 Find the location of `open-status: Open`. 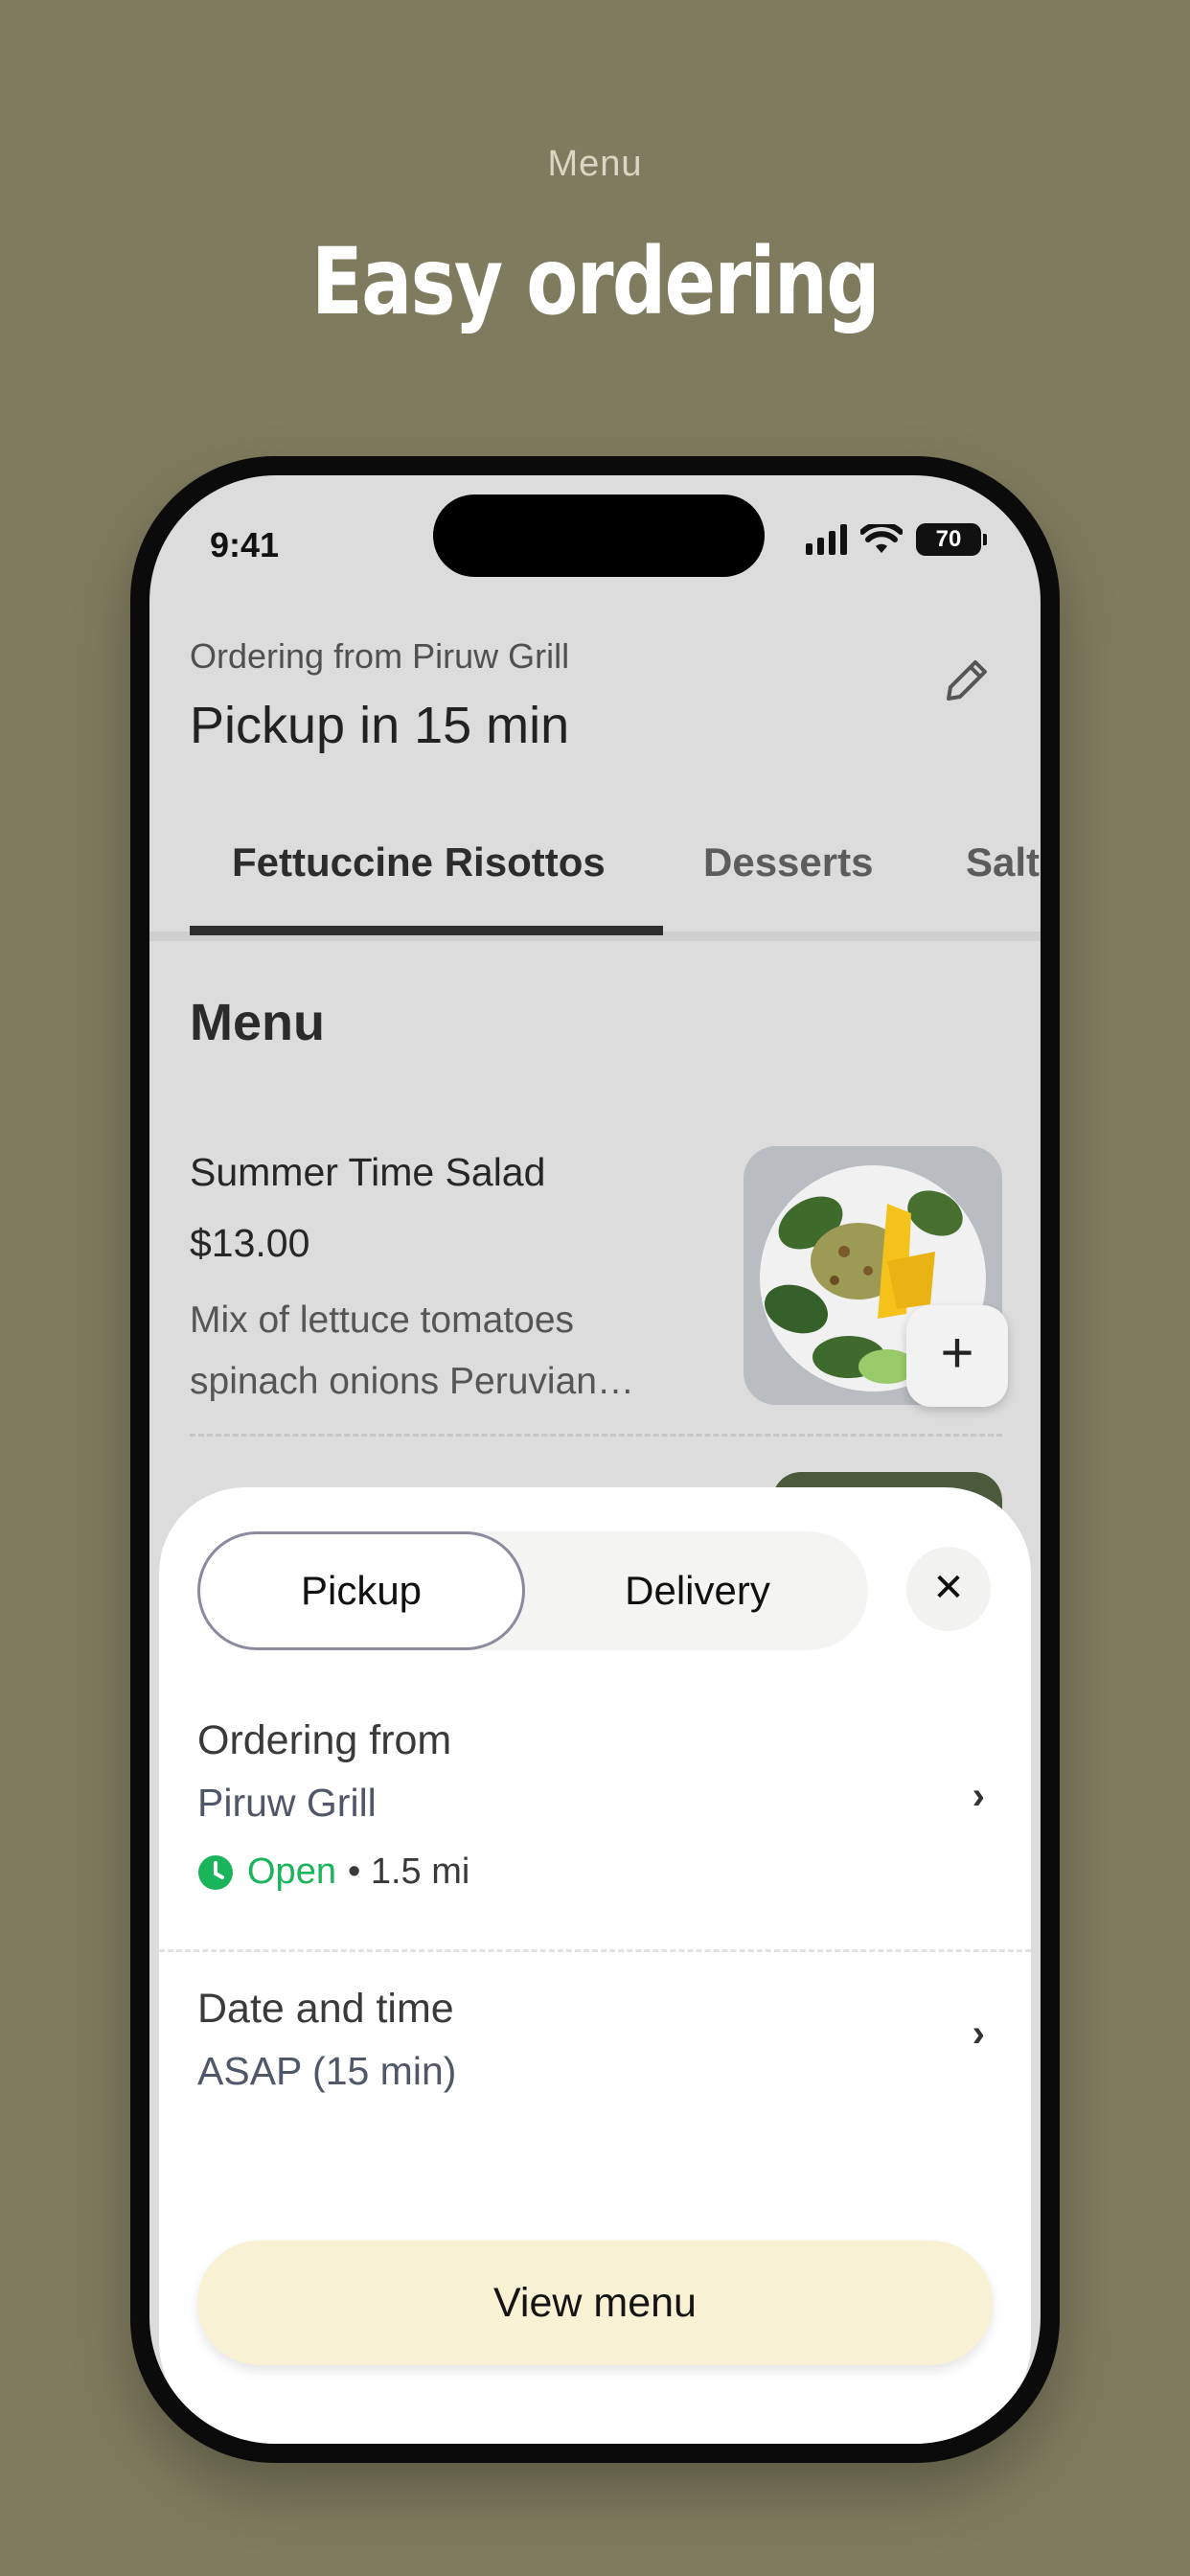

open-status: Open is located at coordinates (292, 1872).